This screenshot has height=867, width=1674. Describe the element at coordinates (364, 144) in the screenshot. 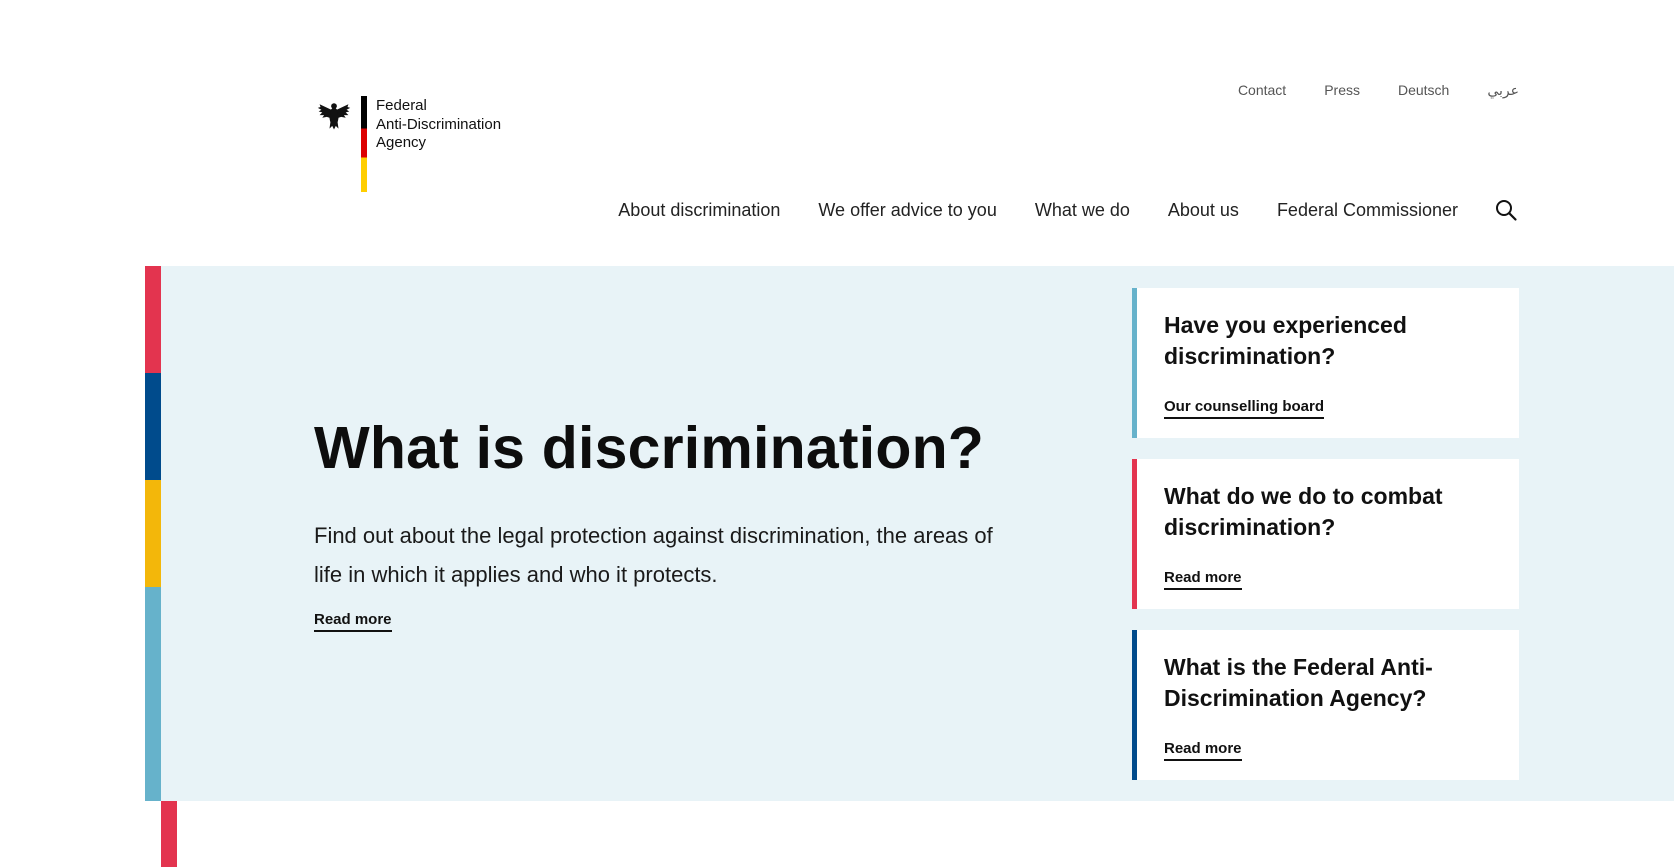

I see `german-flag-bar` at that location.